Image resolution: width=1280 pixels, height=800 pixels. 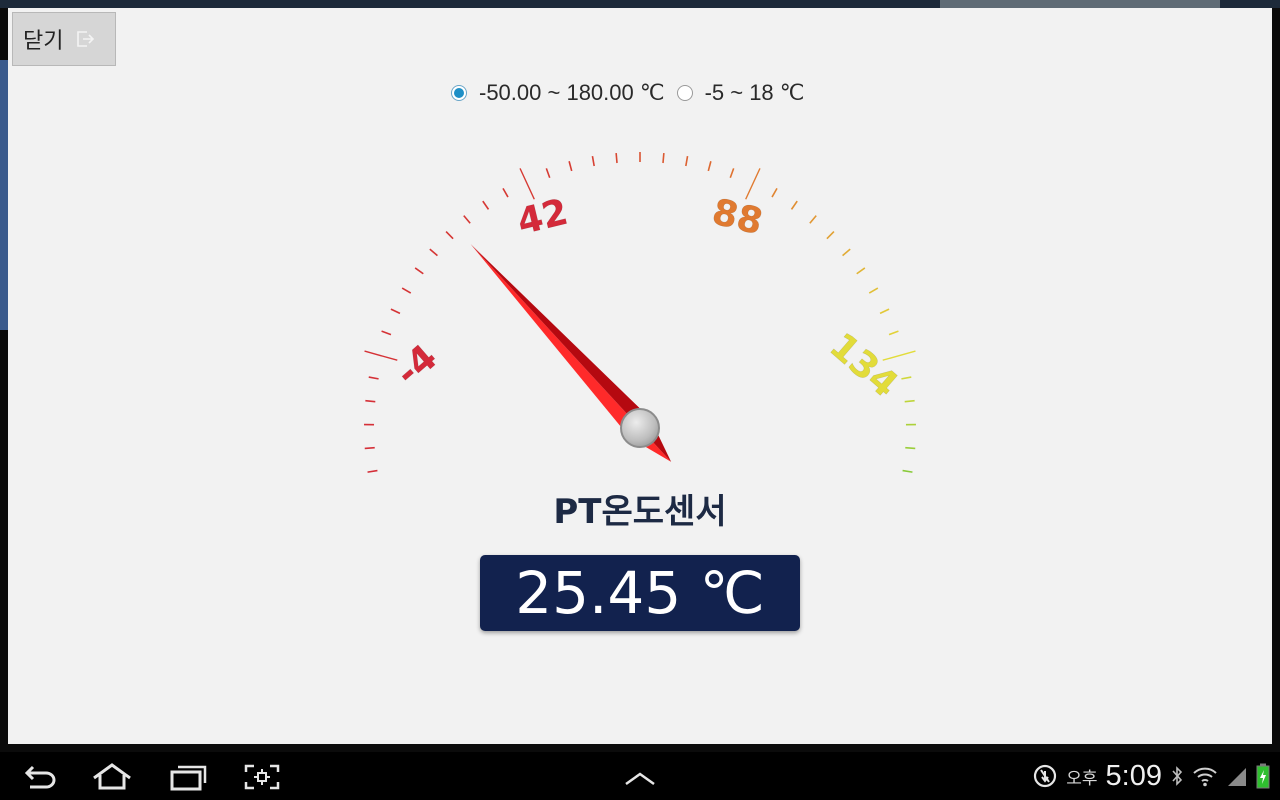 I want to click on system-navigation-bar: 오후 5:09, so click(x=640, y=776).